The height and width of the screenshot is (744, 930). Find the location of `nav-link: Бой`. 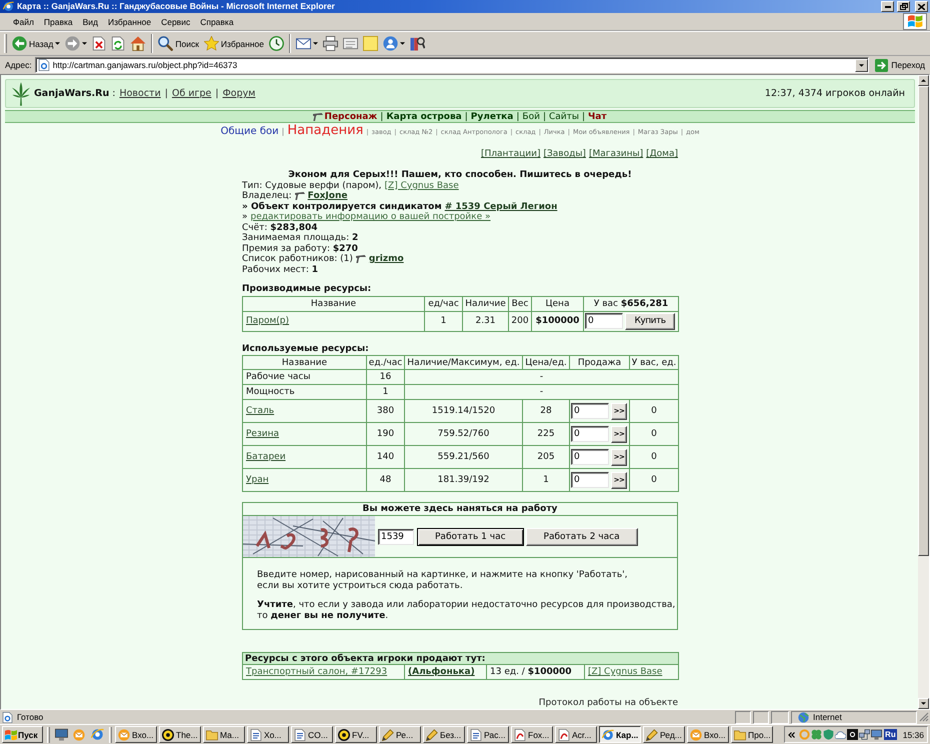

nav-link: Бой is located at coordinates (531, 117).